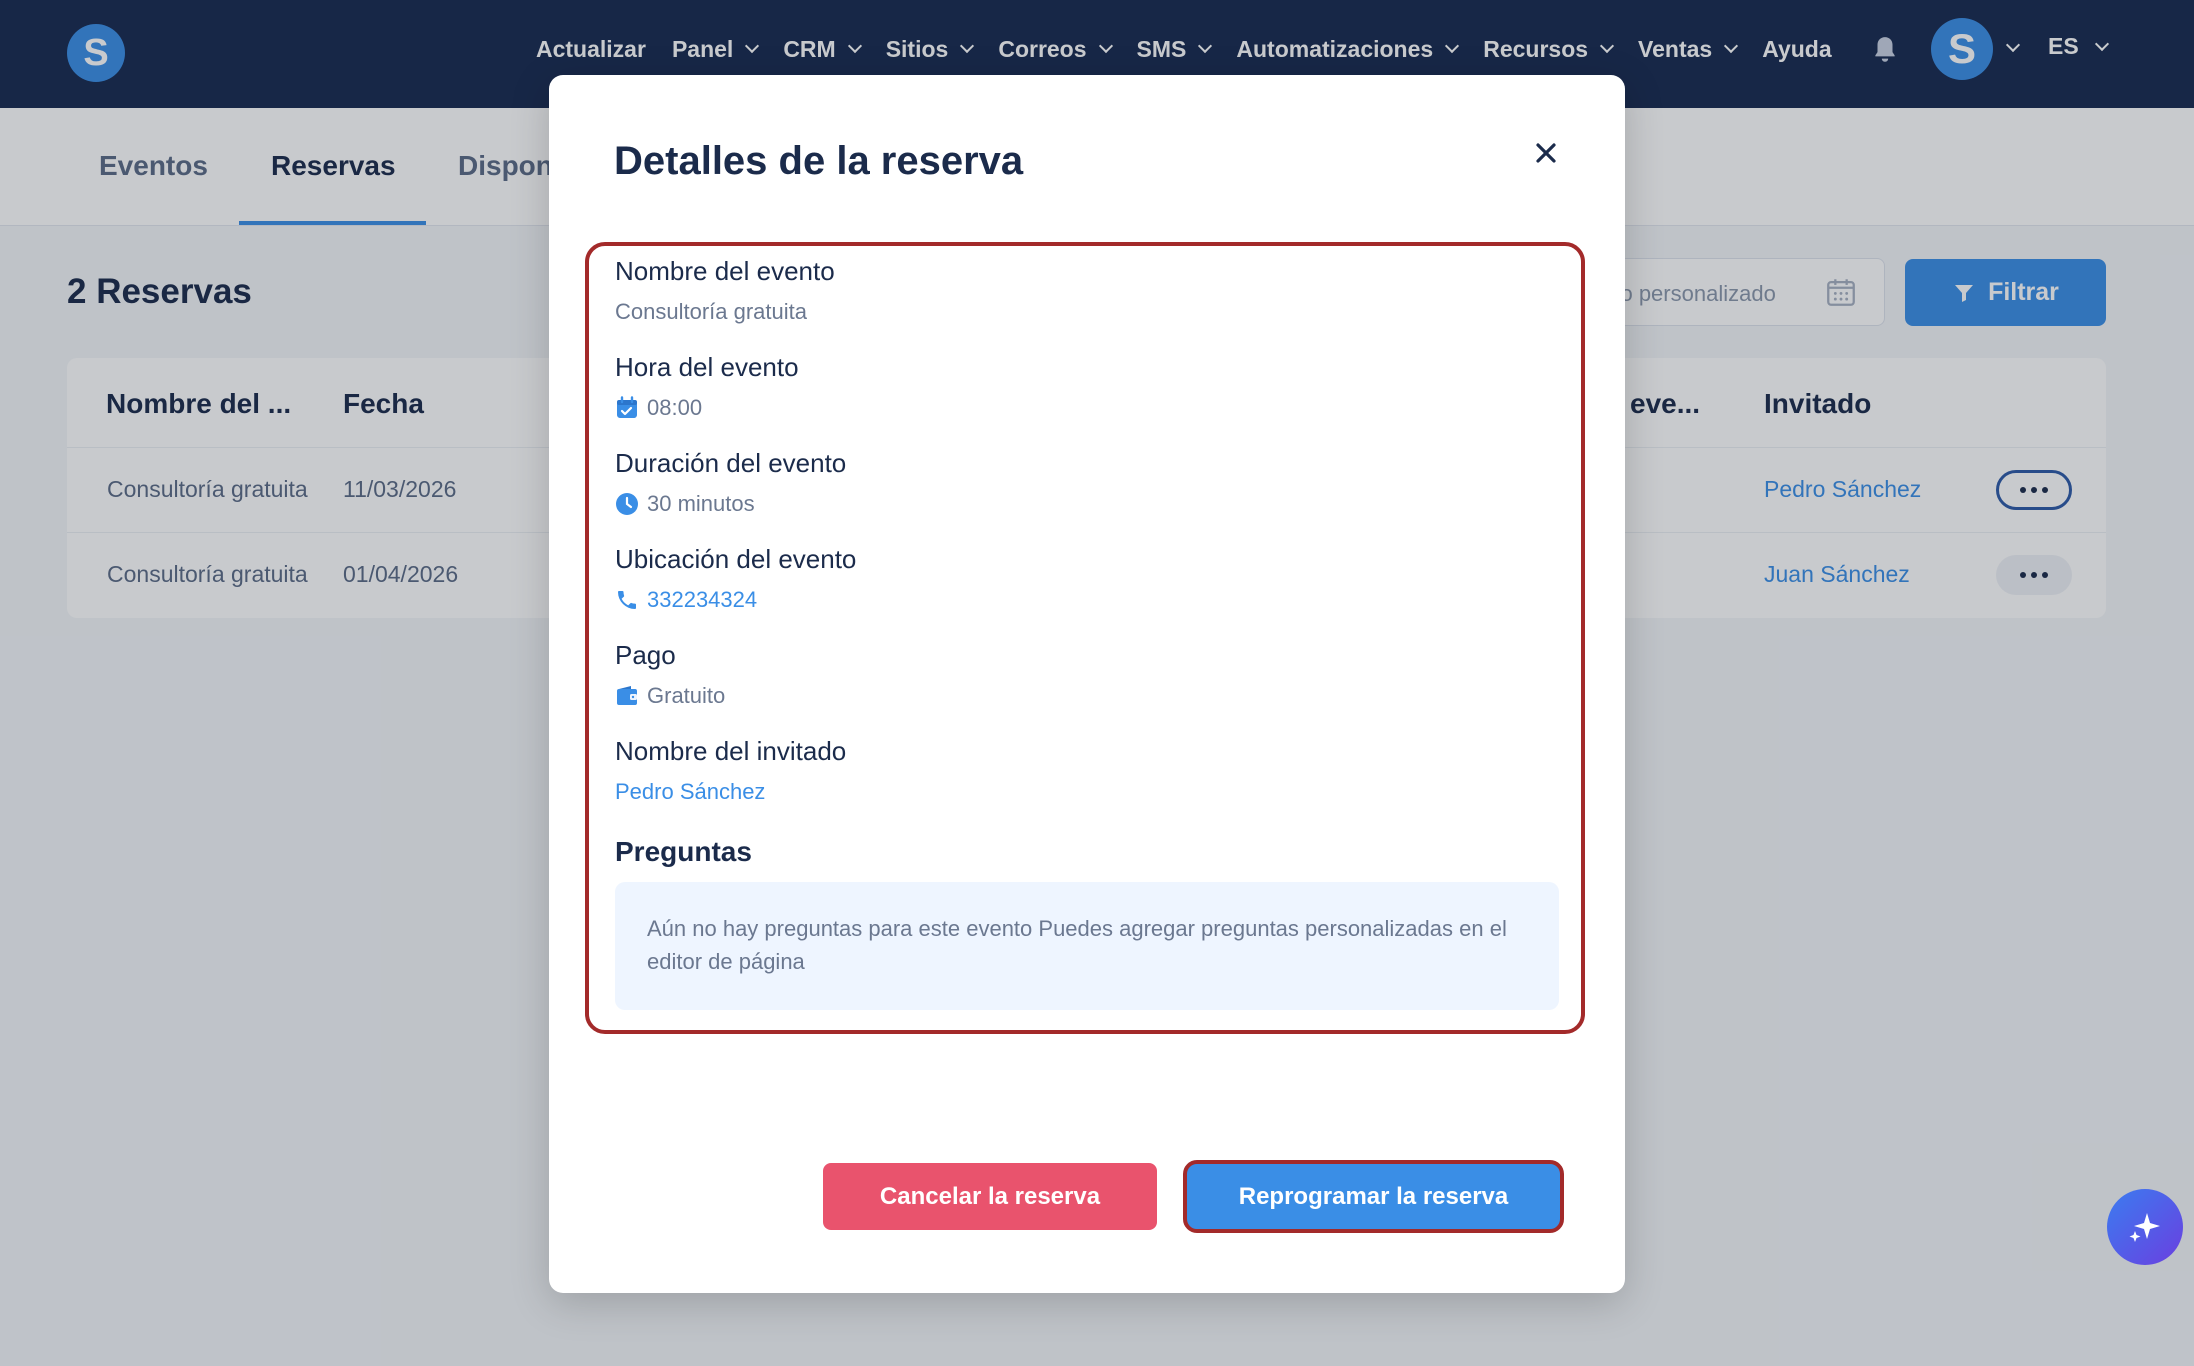 This screenshot has width=2194, height=1366. I want to click on calendar-check-icon, so click(627, 407).